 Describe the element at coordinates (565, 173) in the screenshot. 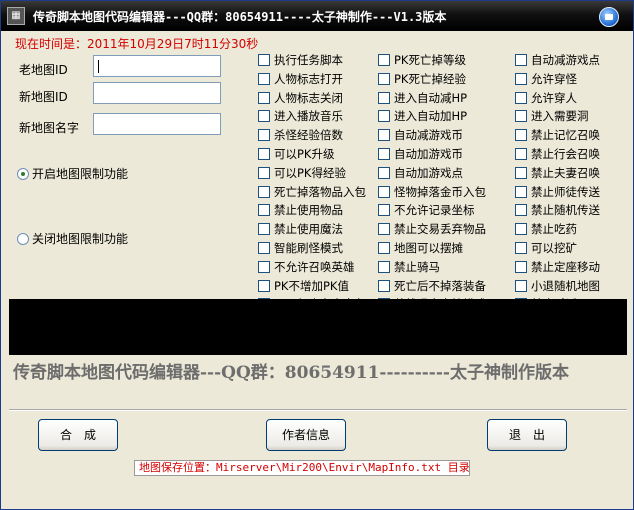

I see `option-label: 禁止夫妻召唤` at that location.